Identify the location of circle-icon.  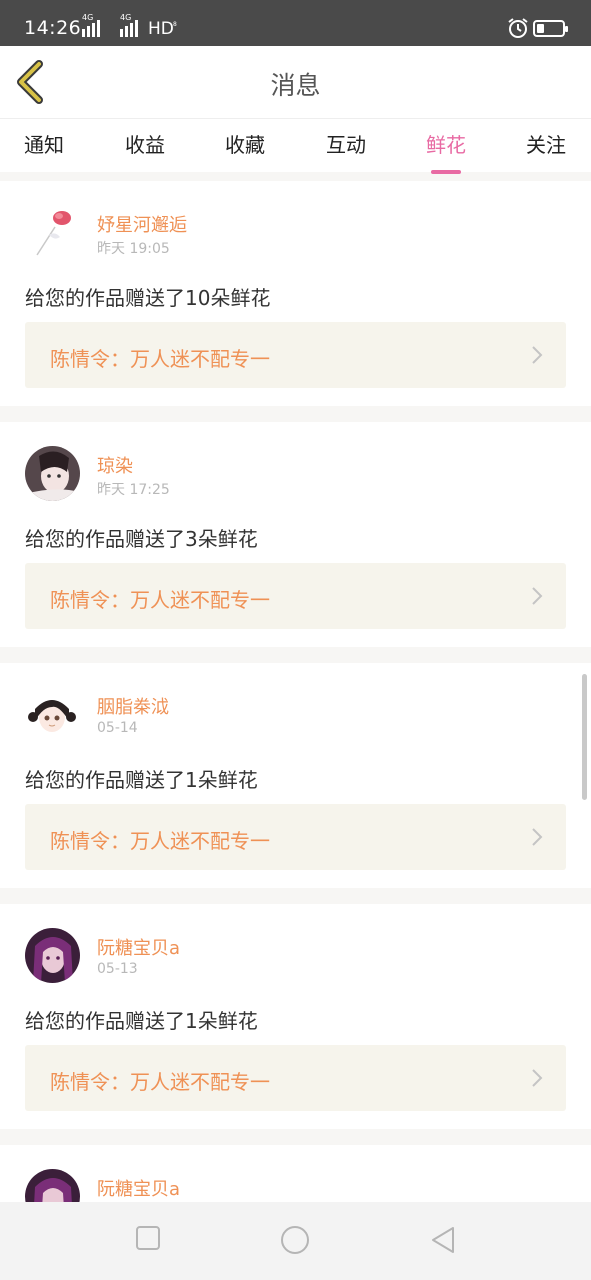
(295, 1240).